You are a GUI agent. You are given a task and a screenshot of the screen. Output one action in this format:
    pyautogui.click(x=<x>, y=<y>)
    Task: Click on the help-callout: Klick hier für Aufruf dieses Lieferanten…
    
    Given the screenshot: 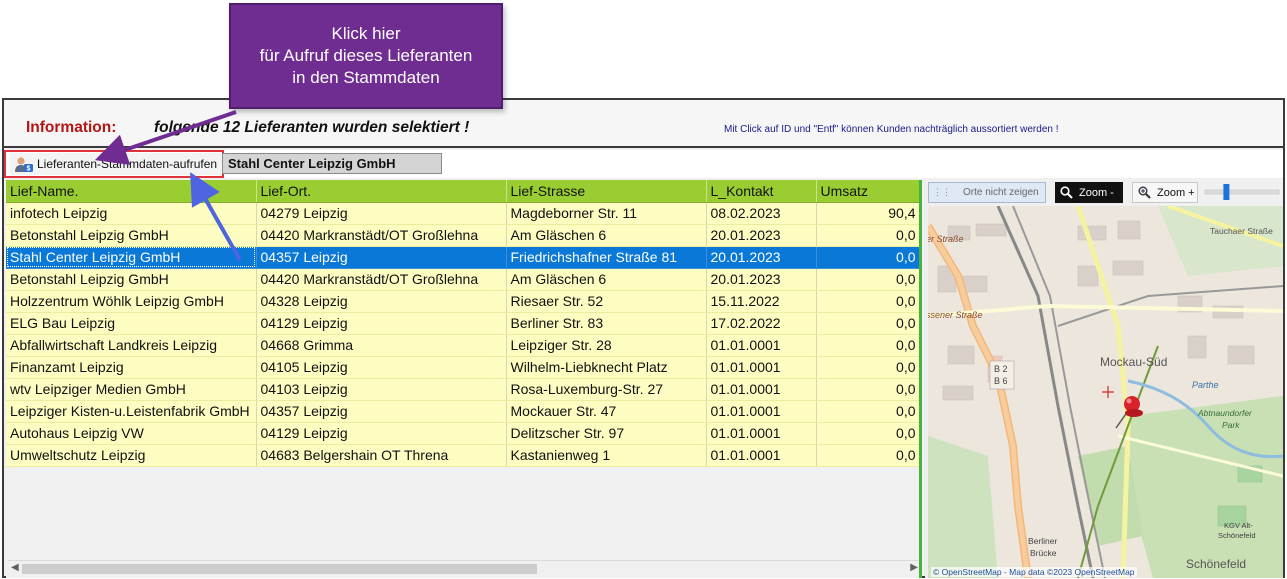 What is the action you would take?
    pyautogui.click(x=366, y=56)
    